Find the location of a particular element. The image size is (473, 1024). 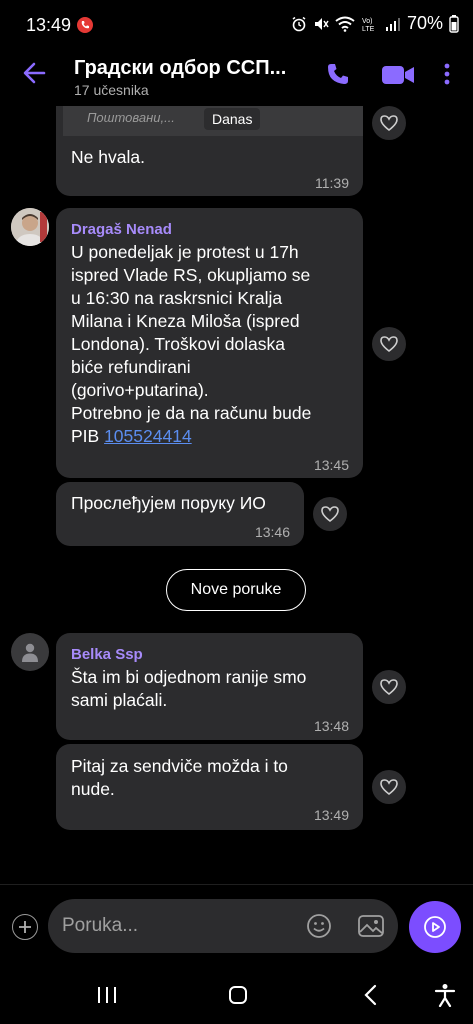

mute-icon is located at coordinates (321, 23).